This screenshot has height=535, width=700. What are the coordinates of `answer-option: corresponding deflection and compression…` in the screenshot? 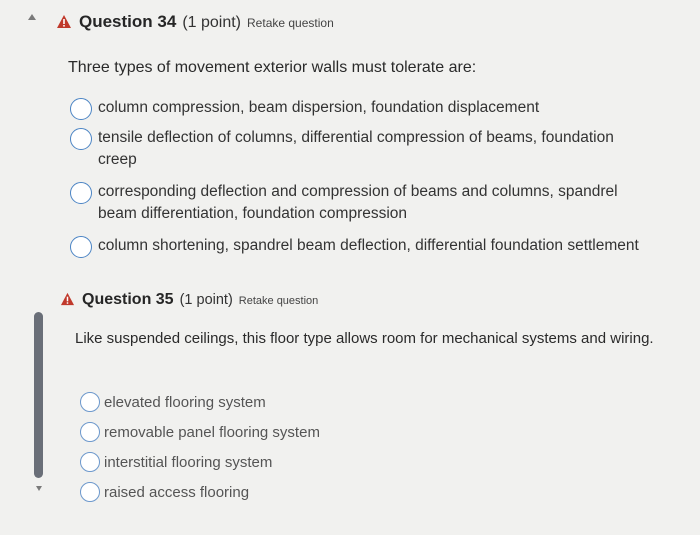 It's located at (360, 202).